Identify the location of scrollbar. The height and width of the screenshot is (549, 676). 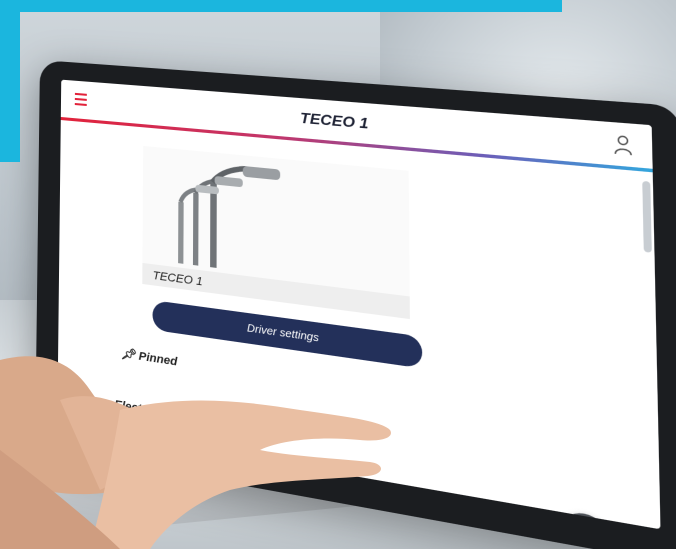
(647, 216).